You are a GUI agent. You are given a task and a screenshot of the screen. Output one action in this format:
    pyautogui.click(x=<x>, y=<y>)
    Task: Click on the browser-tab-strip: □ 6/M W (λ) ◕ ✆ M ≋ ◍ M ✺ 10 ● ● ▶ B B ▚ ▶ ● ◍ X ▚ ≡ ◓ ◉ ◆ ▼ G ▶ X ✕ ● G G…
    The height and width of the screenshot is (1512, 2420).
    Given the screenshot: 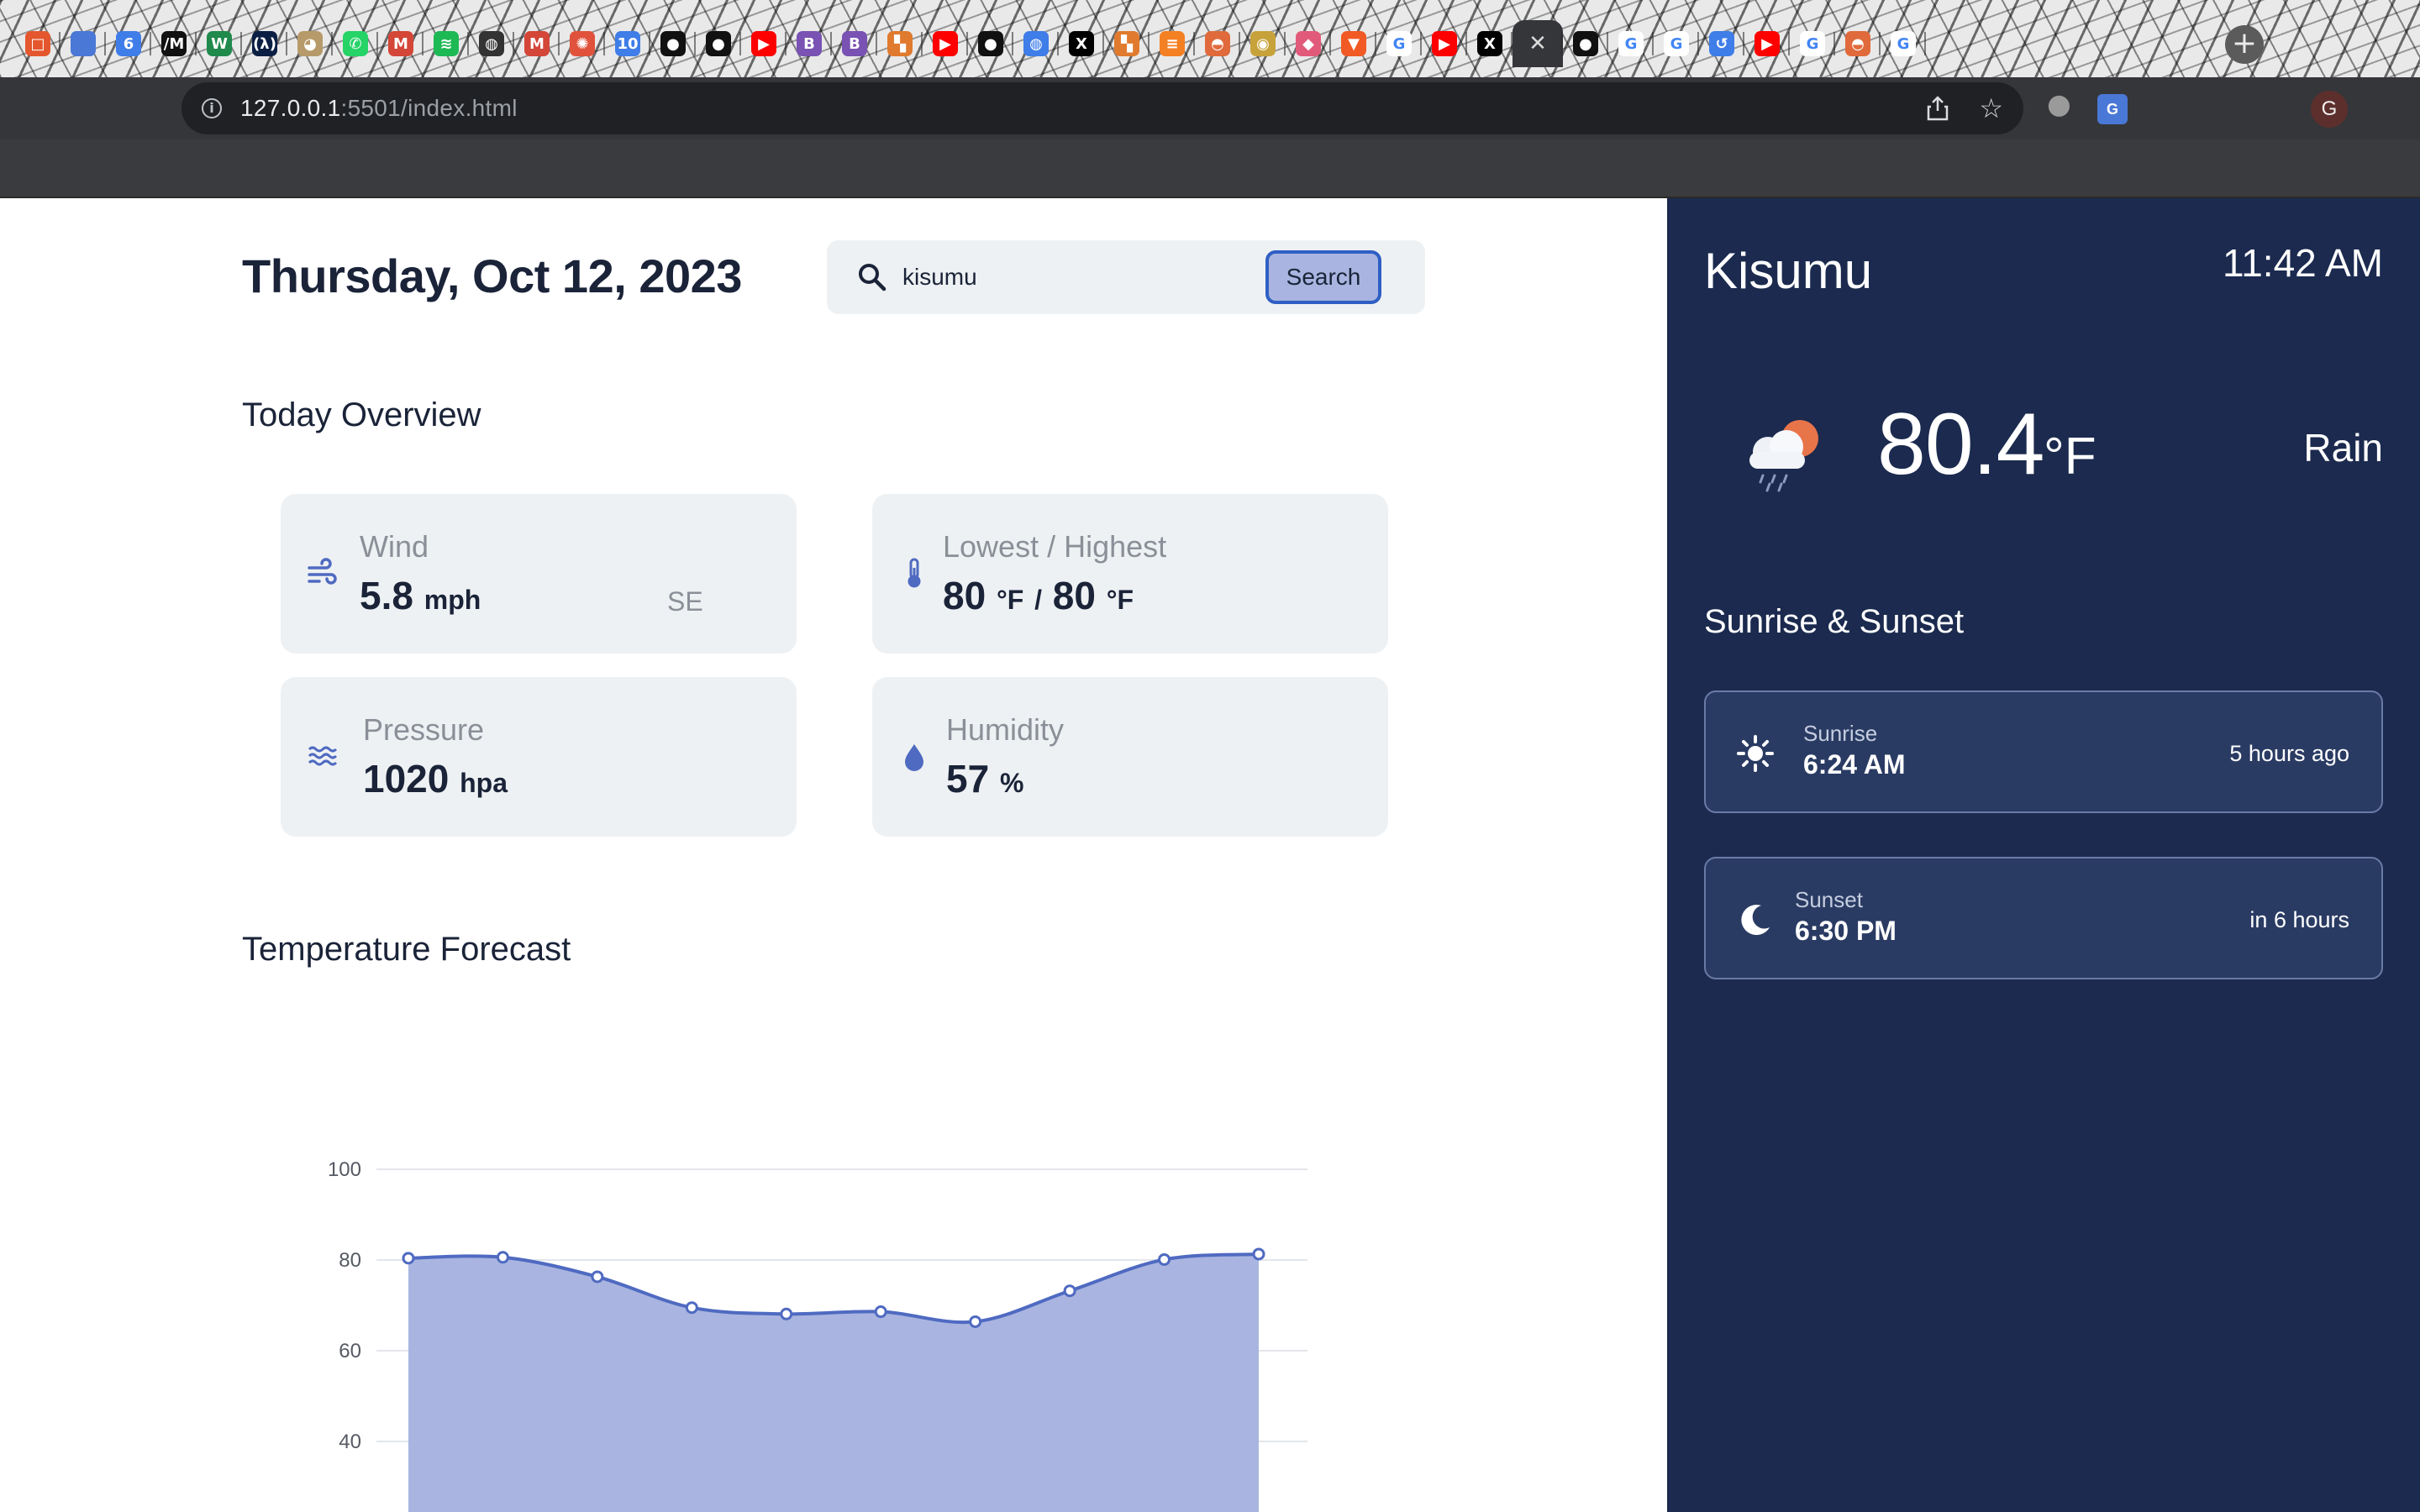 What is the action you would take?
    pyautogui.click(x=1210, y=38)
    